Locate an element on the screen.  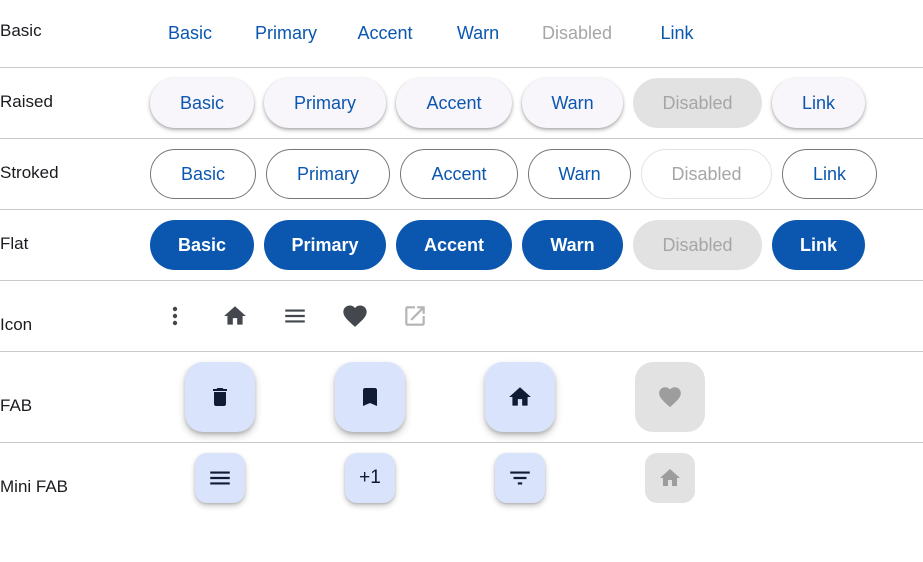
basic-disabled-button: Disabled is located at coordinates (577, 32).